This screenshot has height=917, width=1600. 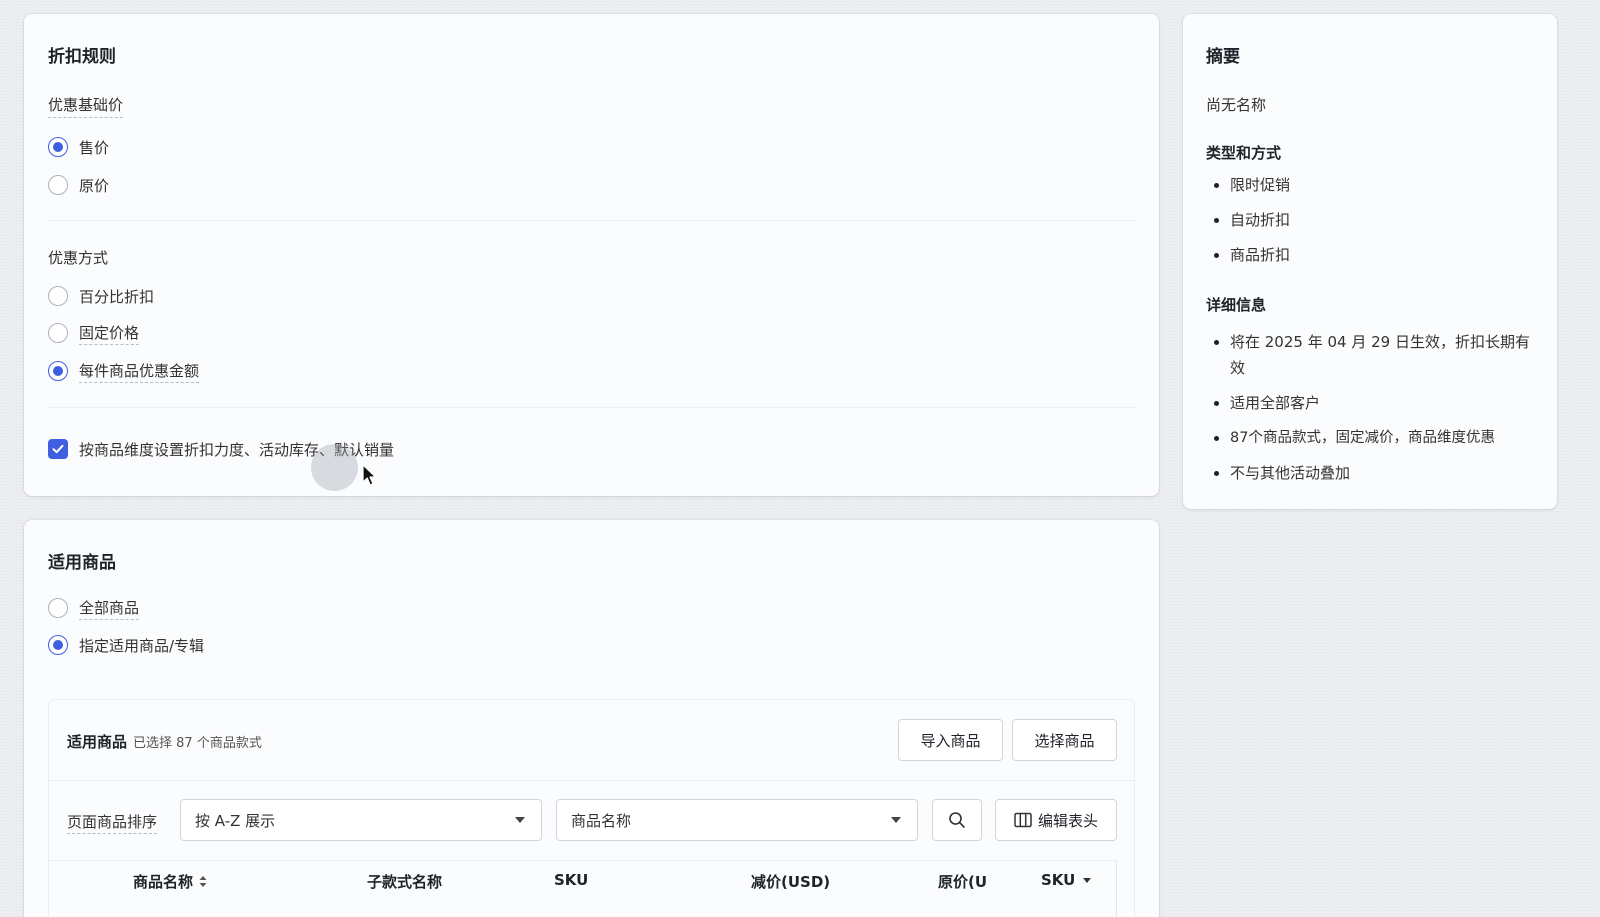 What do you see at coordinates (1371, 403) in the screenshot?
I see `list-item: 适用全部客户` at bounding box center [1371, 403].